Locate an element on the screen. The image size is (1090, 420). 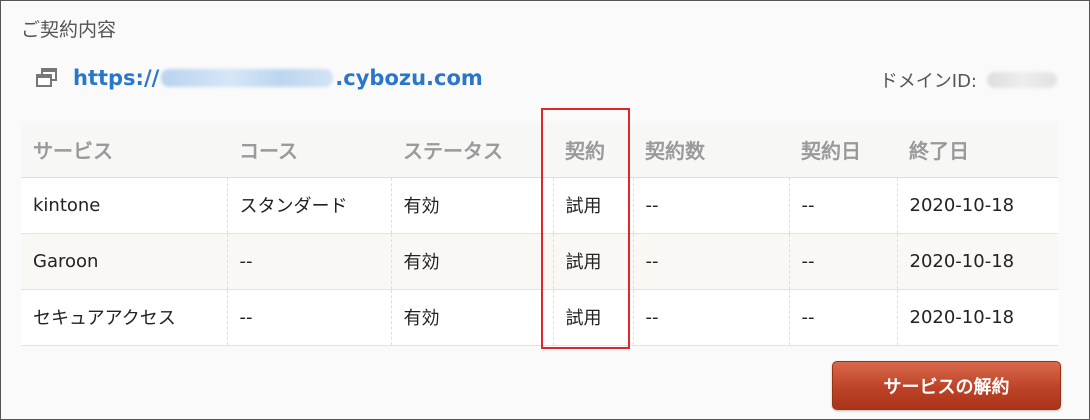
table-row: kintone スタンダード 有効 試用 -- -- 2020-10-18 is located at coordinates (539, 205).